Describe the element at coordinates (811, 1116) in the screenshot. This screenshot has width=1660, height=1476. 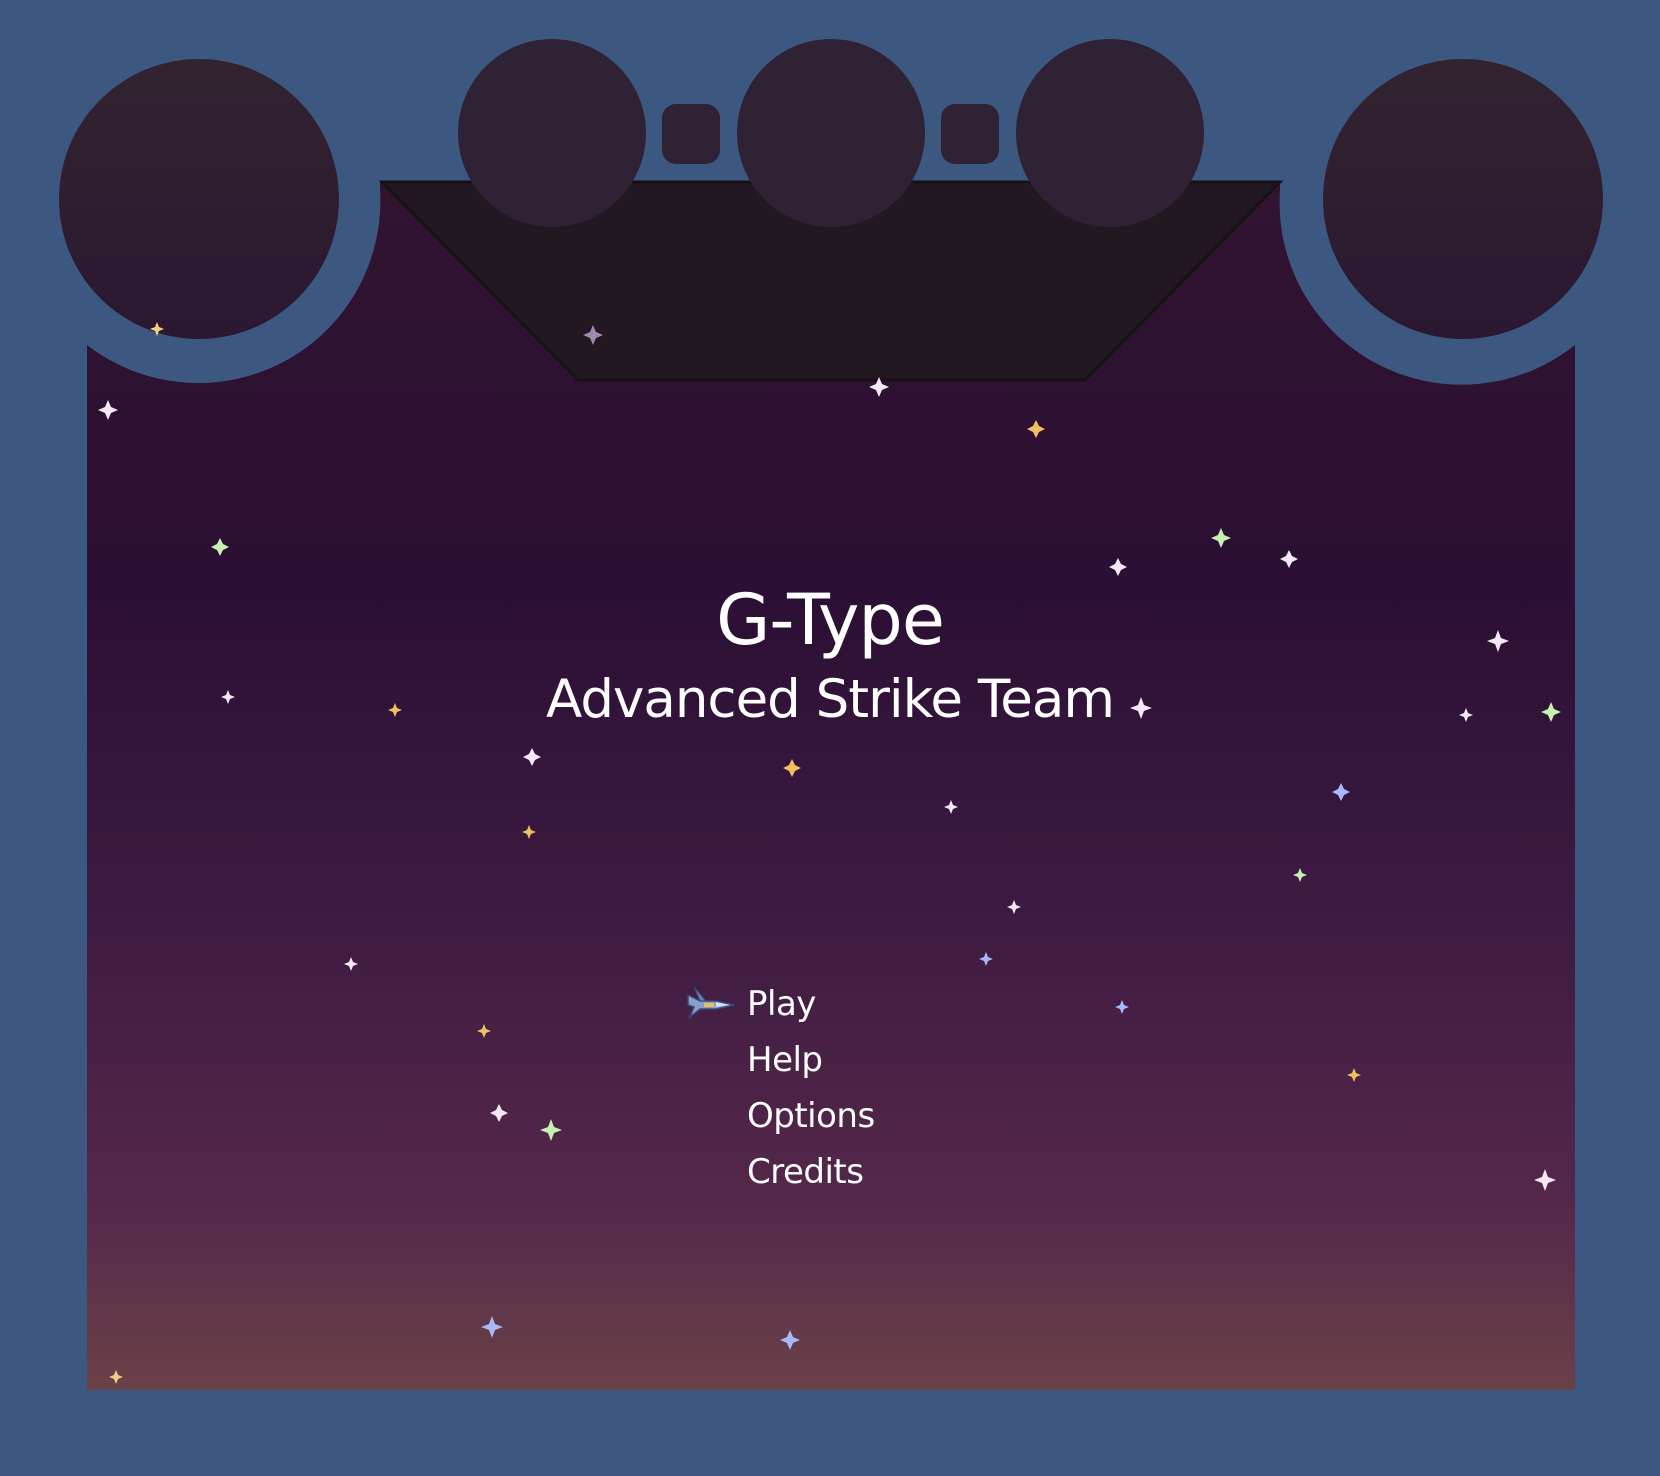
I see `menu-item-options: Options` at that location.